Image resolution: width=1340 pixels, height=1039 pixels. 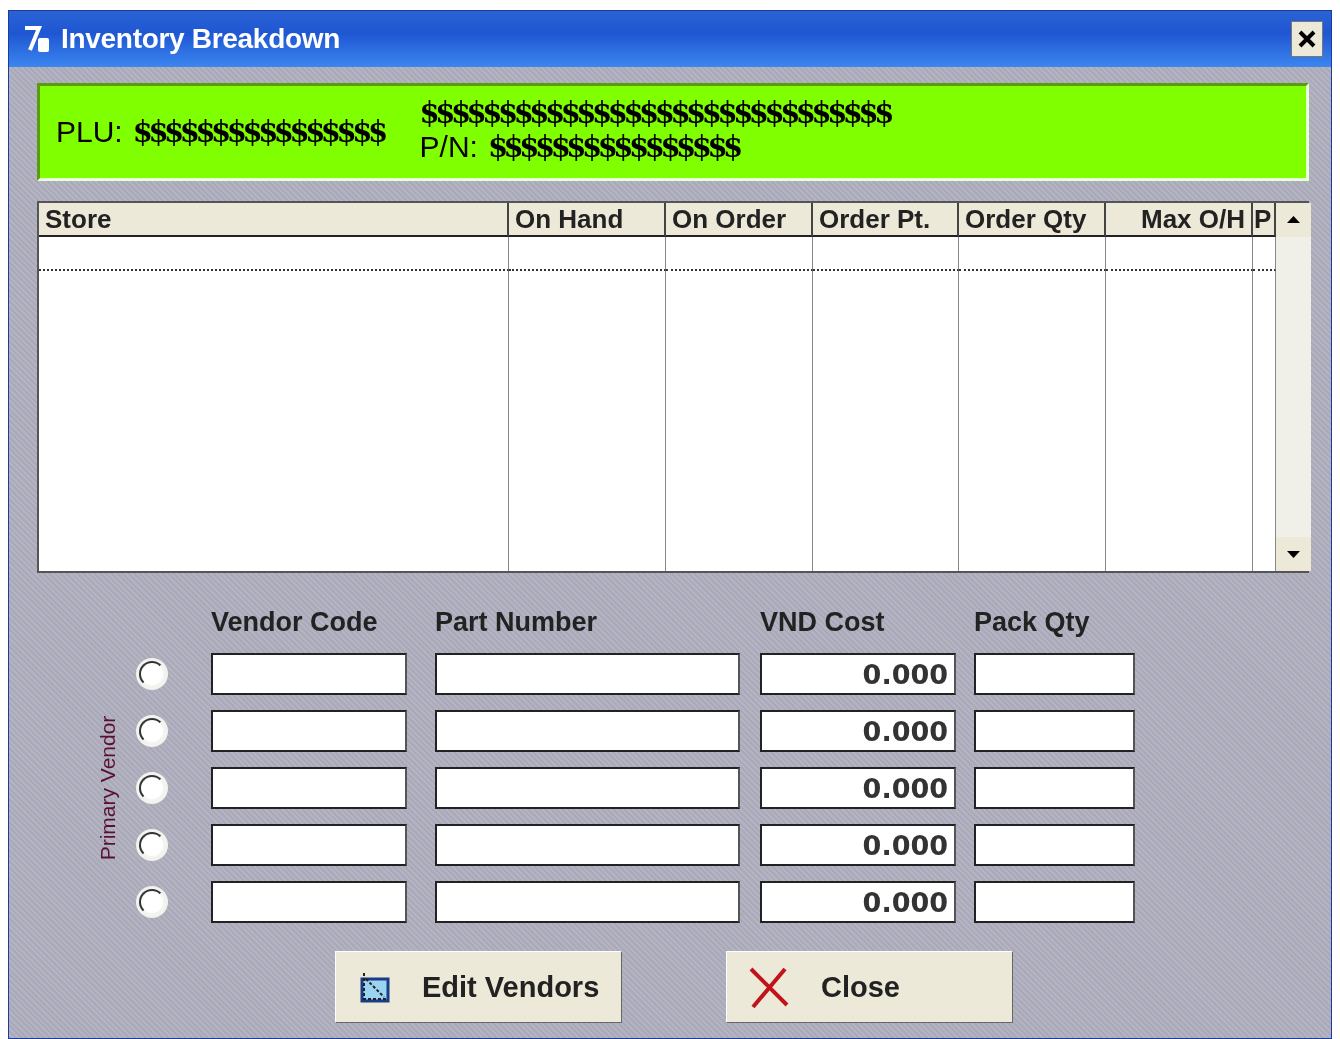 I want to click on table-cell, so click(x=1264, y=254).